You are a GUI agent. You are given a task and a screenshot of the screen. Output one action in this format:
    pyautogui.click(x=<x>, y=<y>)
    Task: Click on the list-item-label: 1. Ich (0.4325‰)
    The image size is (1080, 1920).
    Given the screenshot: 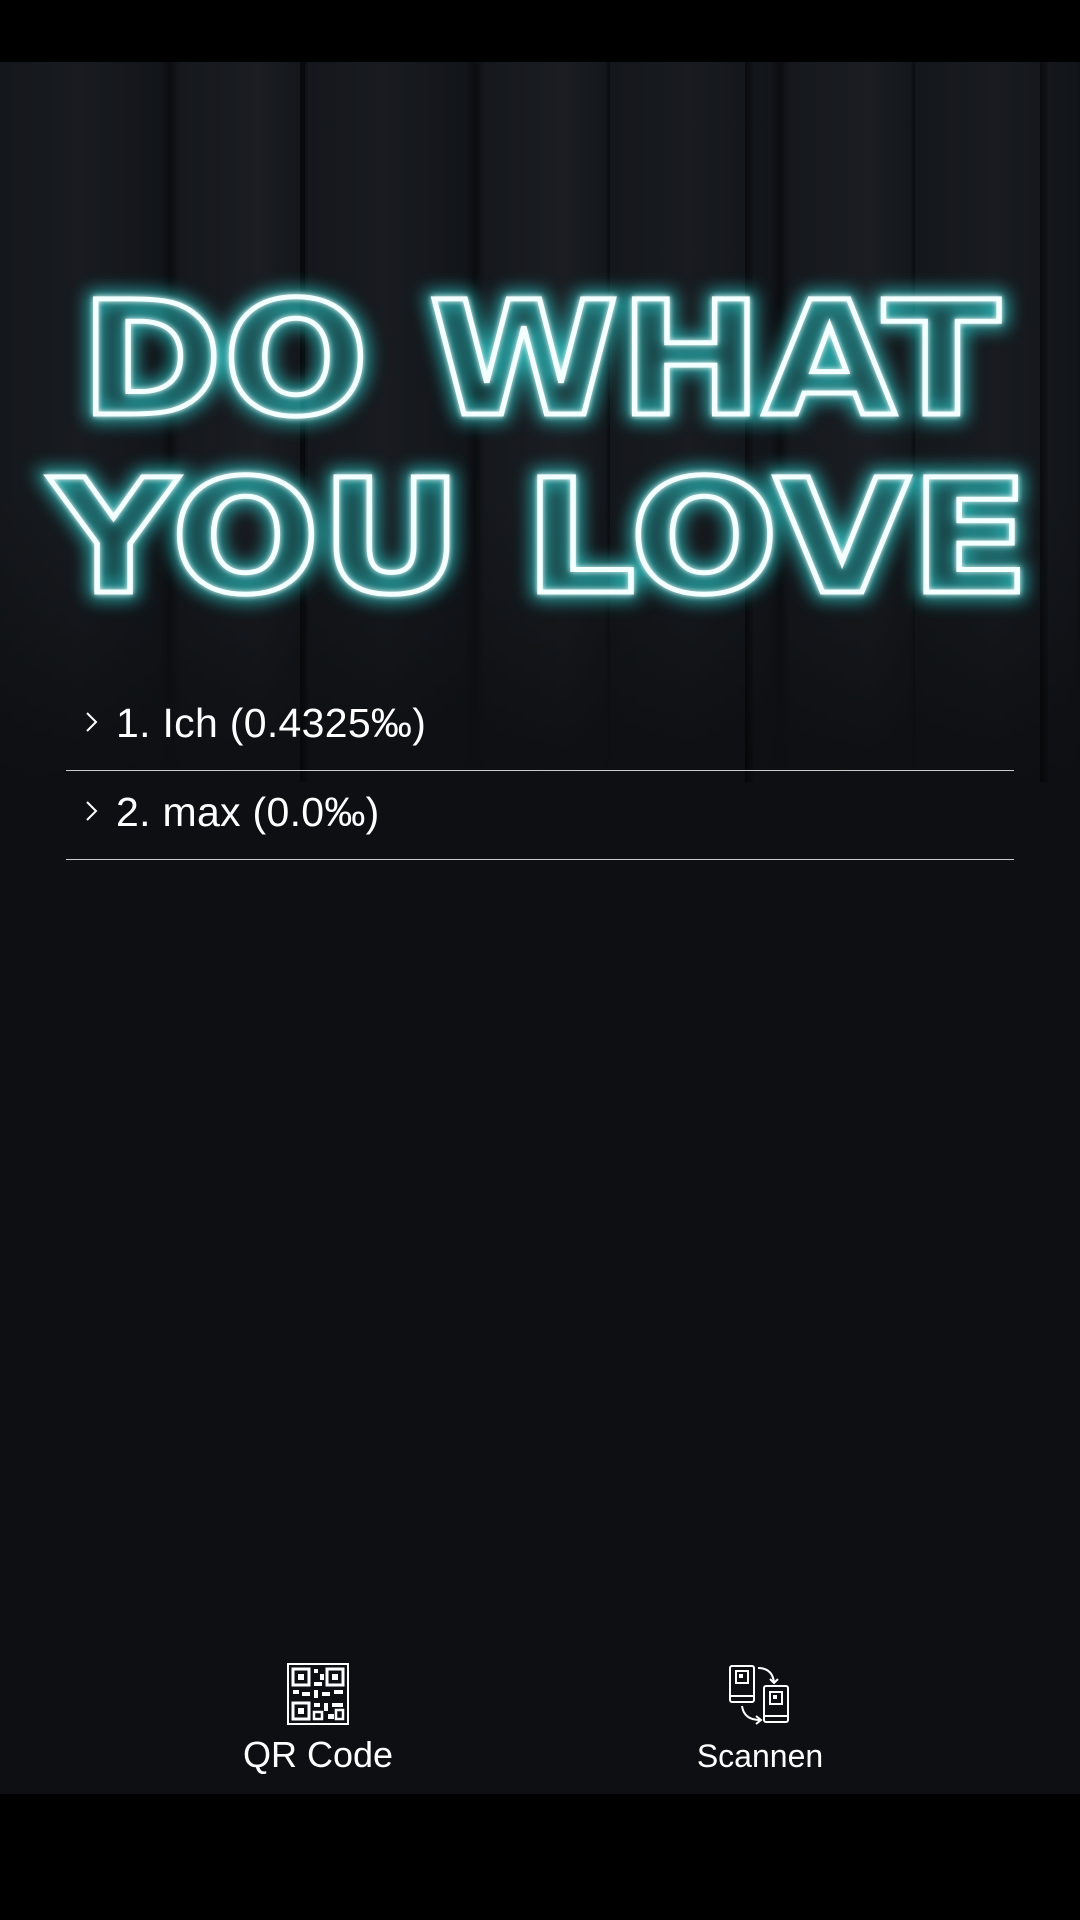 What is the action you would take?
    pyautogui.click(x=271, y=722)
    